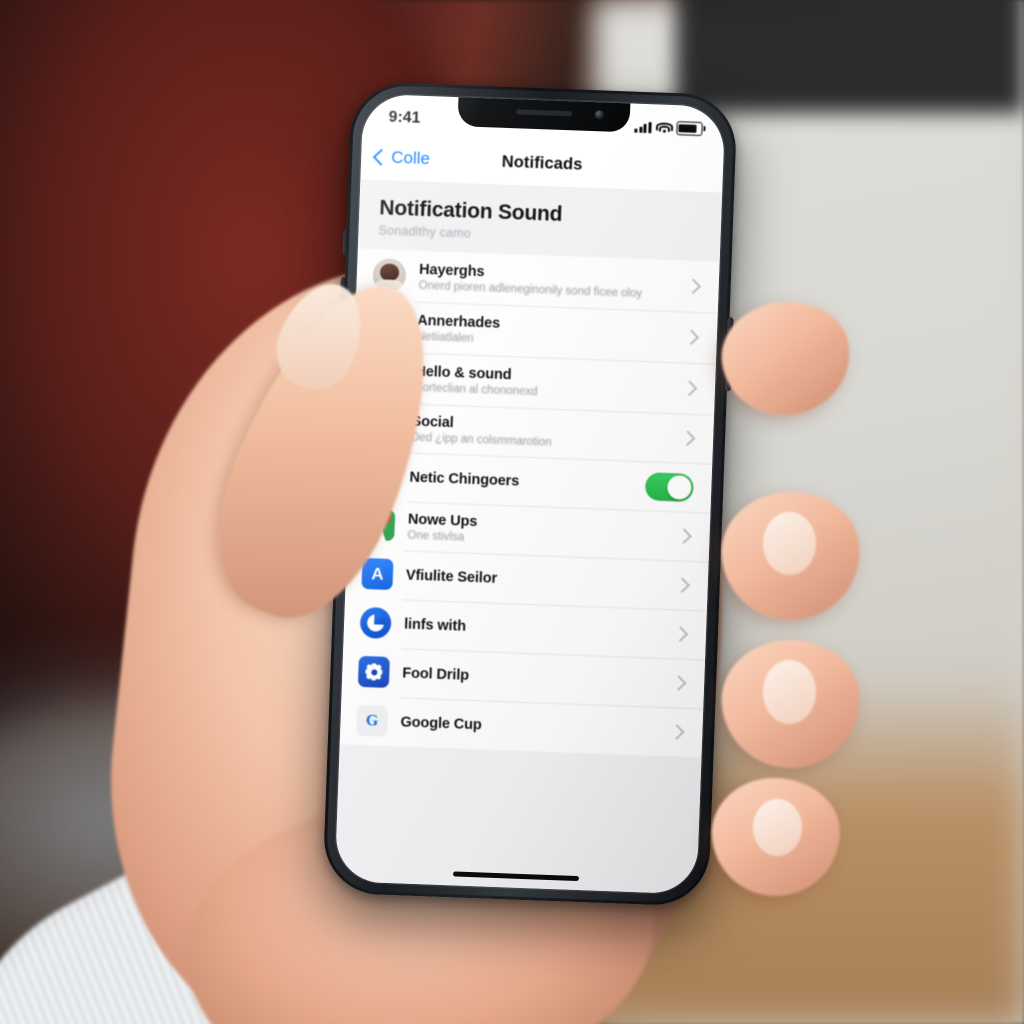  What do you see at coordinates (643, 127) in the screenshot?
I see `signal-bars-icon` at bounding box center [643, 127].